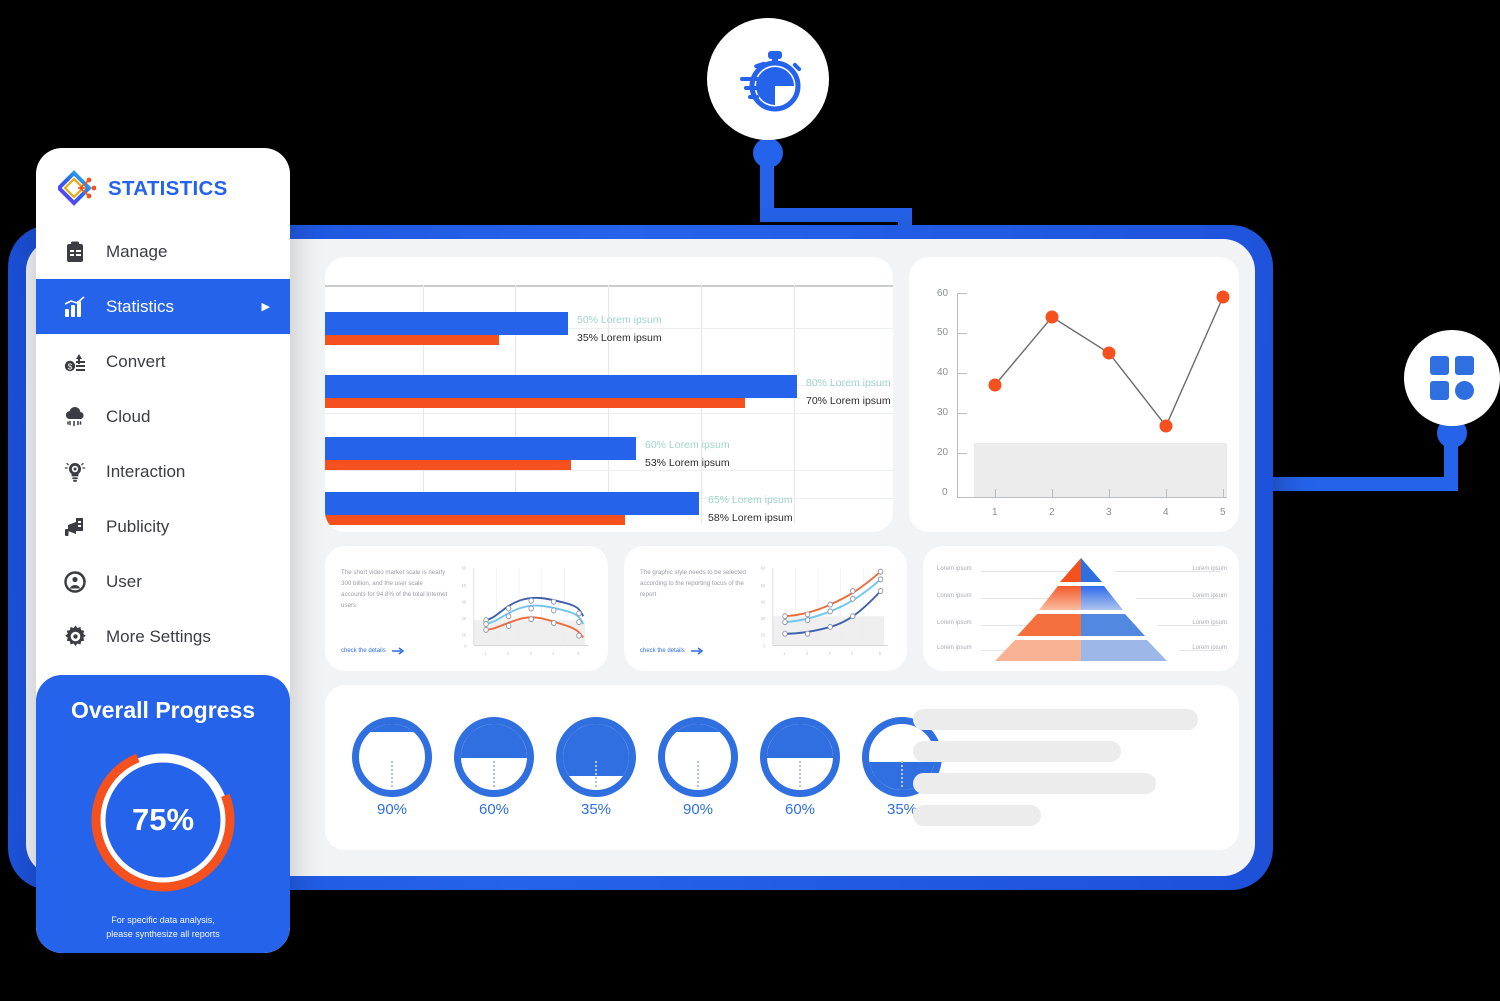  What do you see at coordinates (168, 188) in the screenshot?
I see `brand-name: STATISTICS` at bounding box center [168, 188].